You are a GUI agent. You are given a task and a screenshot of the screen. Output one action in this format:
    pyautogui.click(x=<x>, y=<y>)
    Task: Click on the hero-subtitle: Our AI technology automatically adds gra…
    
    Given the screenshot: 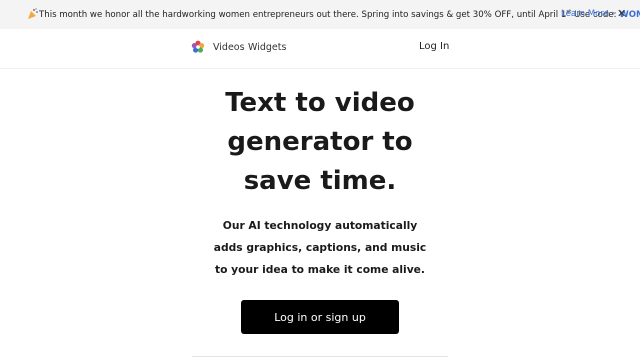 What is the action you would take?
    pyautogui.click(x=320, y=247)
    